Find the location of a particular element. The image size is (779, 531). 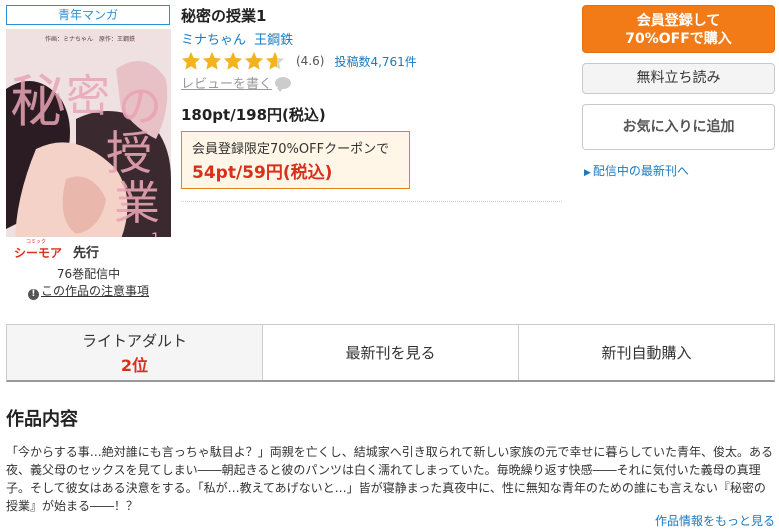

comment-bubble-icon is located at coordinates (283, 84).